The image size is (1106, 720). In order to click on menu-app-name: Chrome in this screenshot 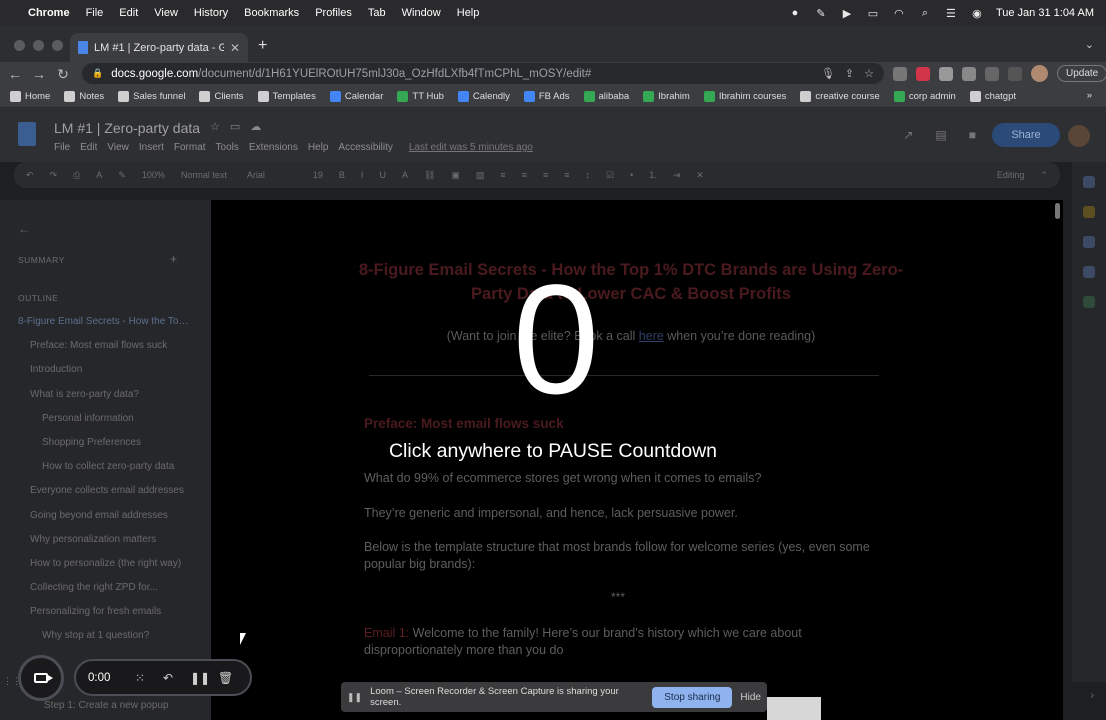, I will do `click(49, 13)`.